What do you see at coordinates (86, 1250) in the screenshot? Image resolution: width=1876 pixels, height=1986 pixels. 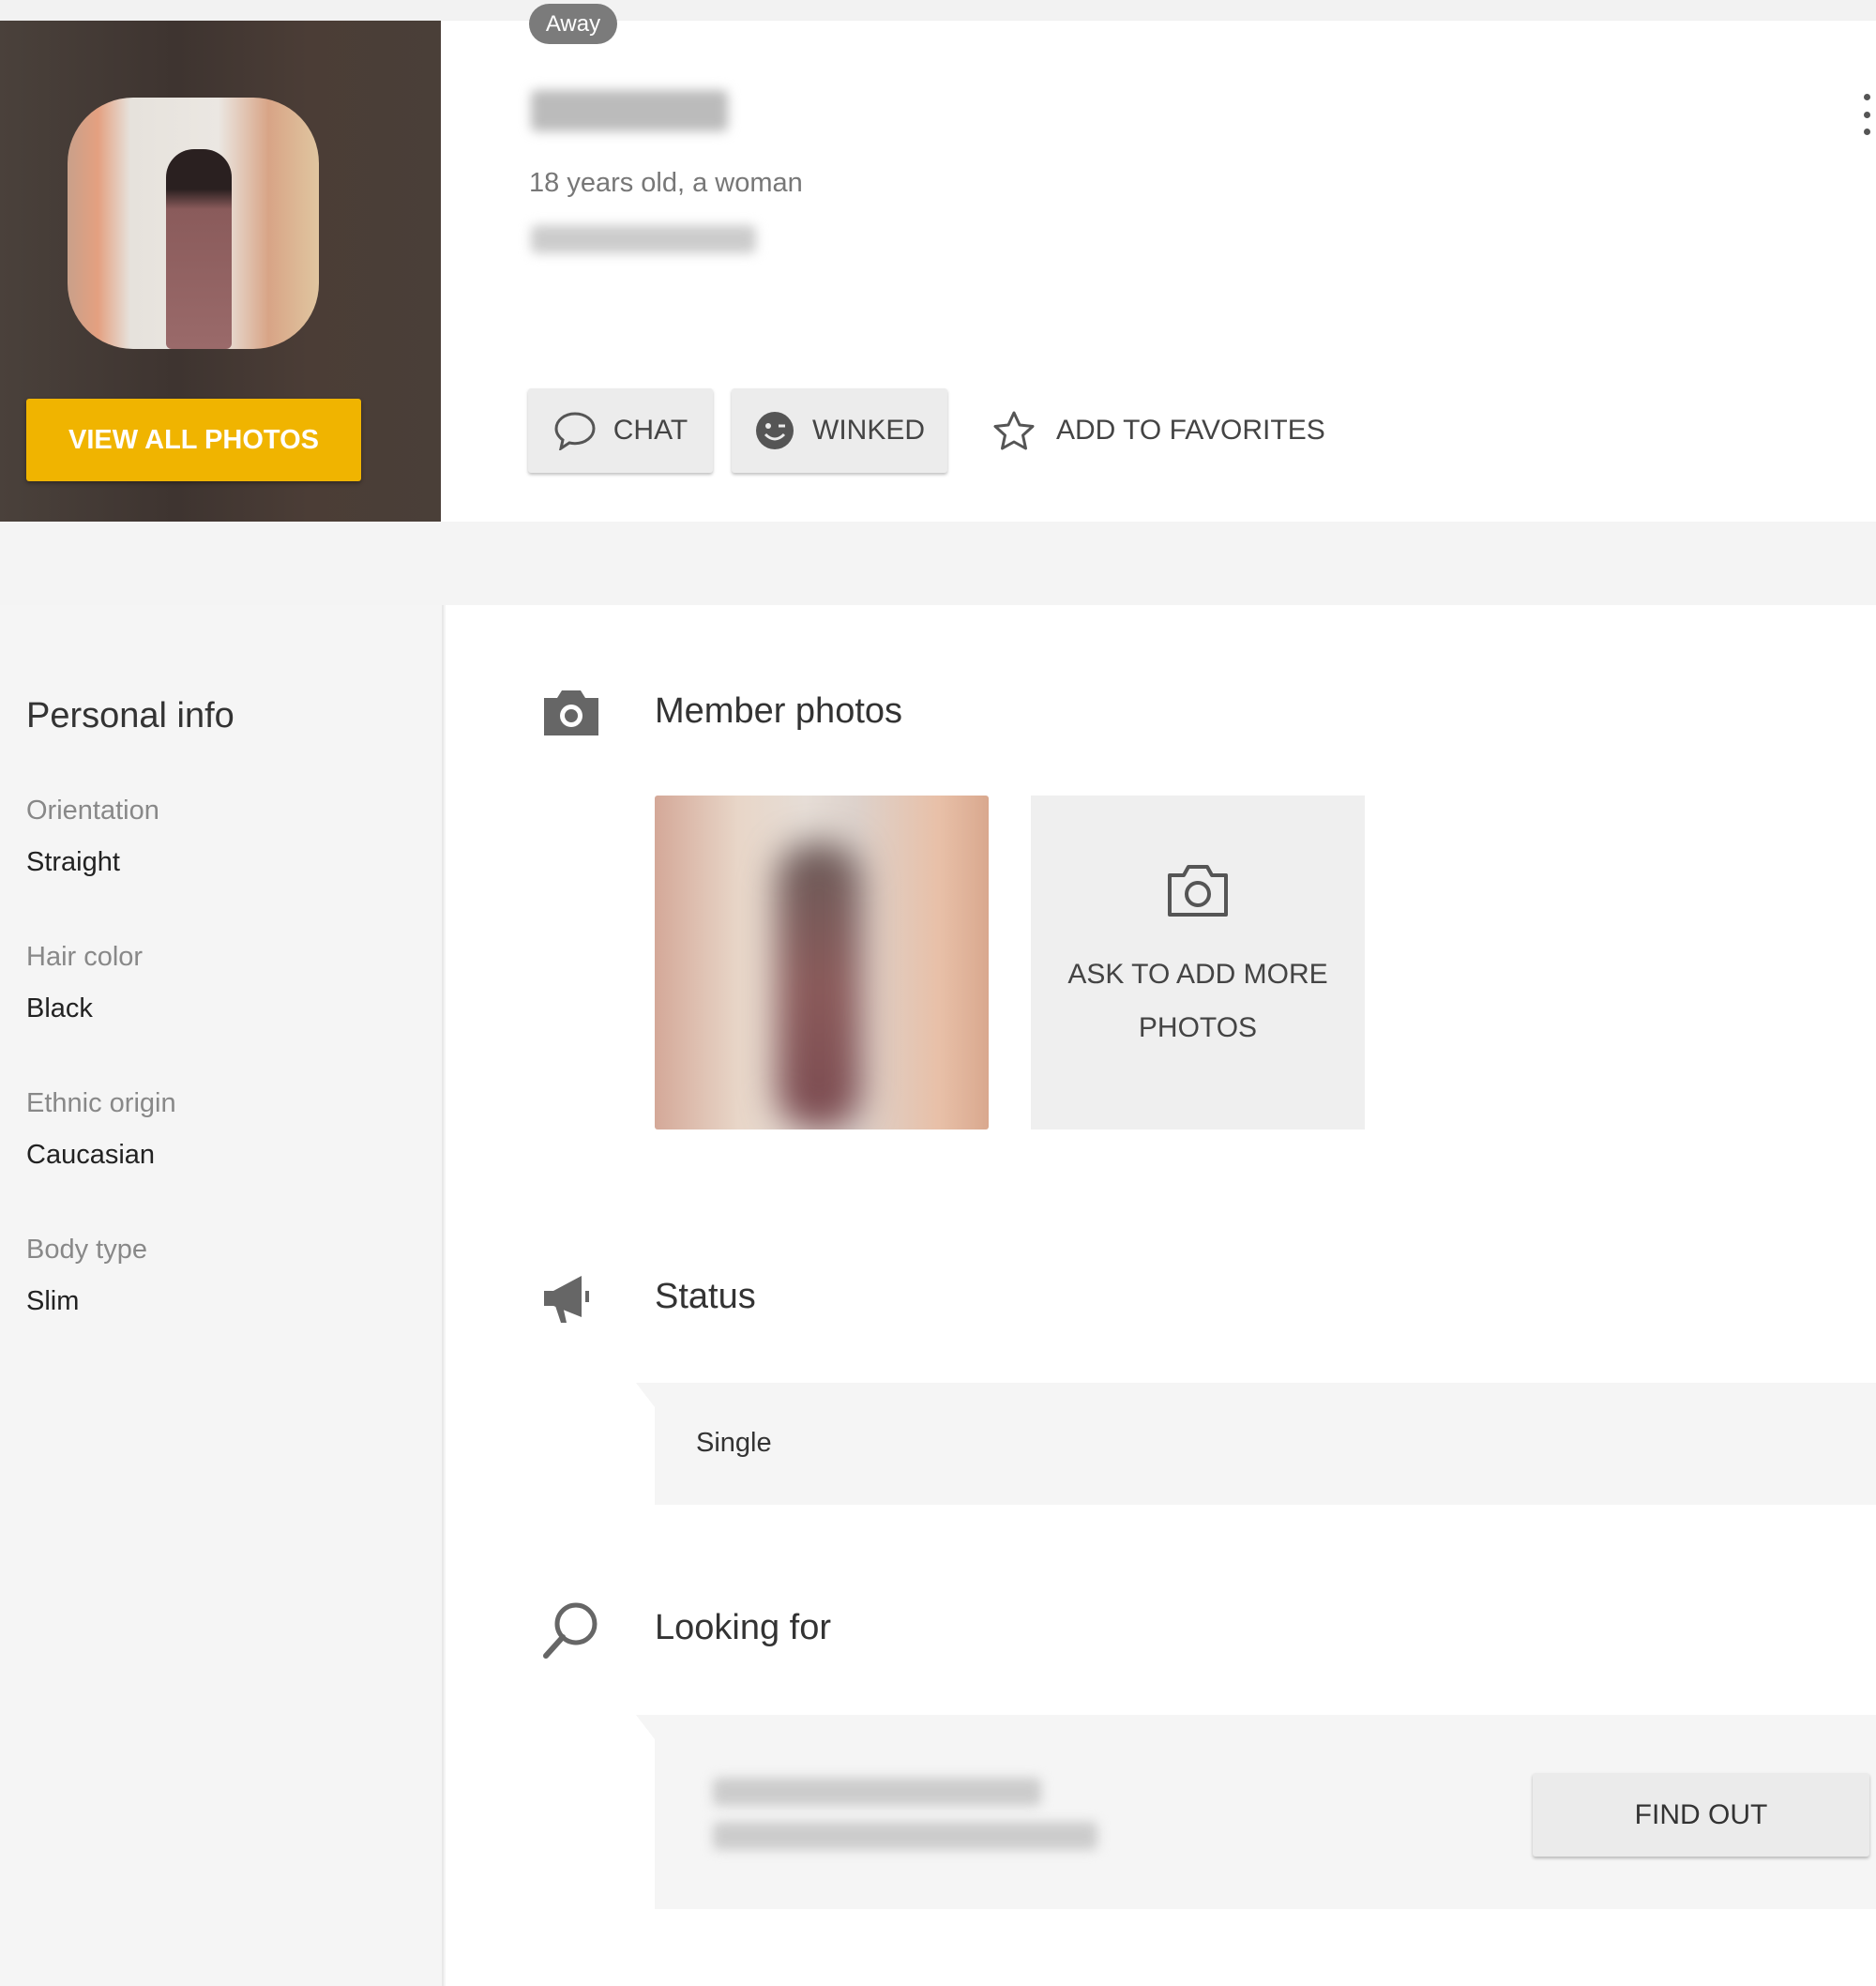 I see `body-type-label: Body type` at bounding box center [86, 1250].